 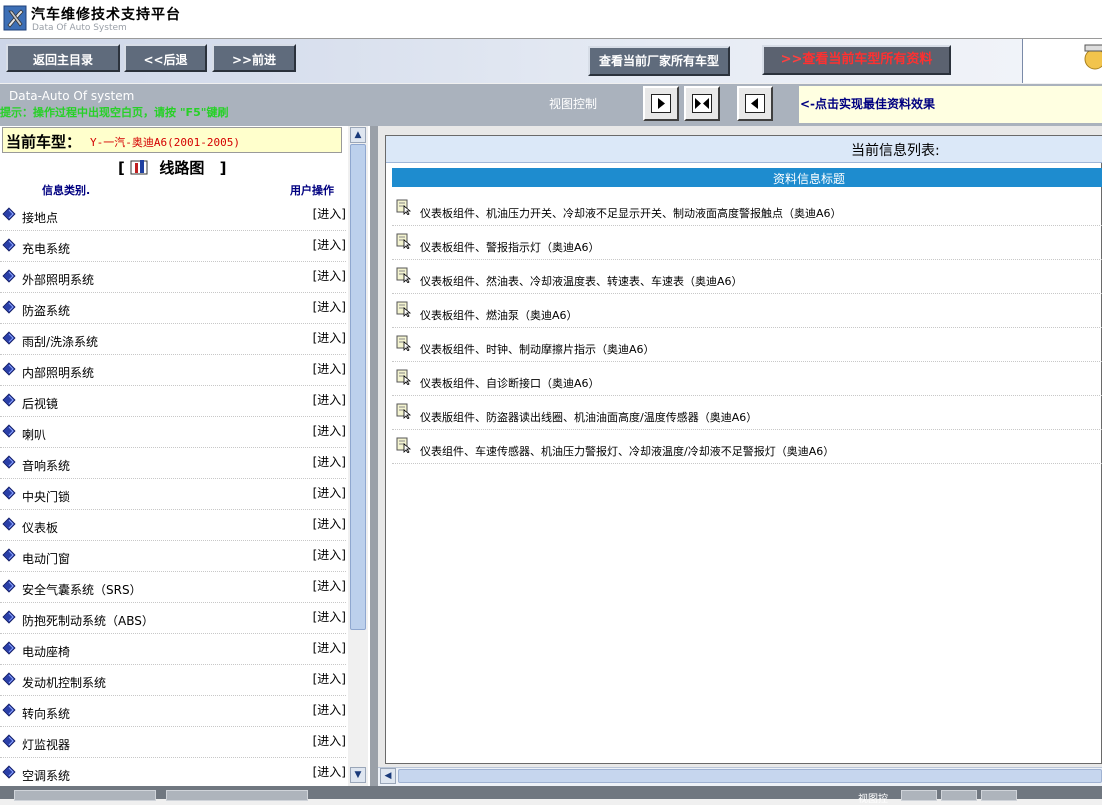 I want to click on list-item: 空调系统 [进入], so click(x=173, y=773).